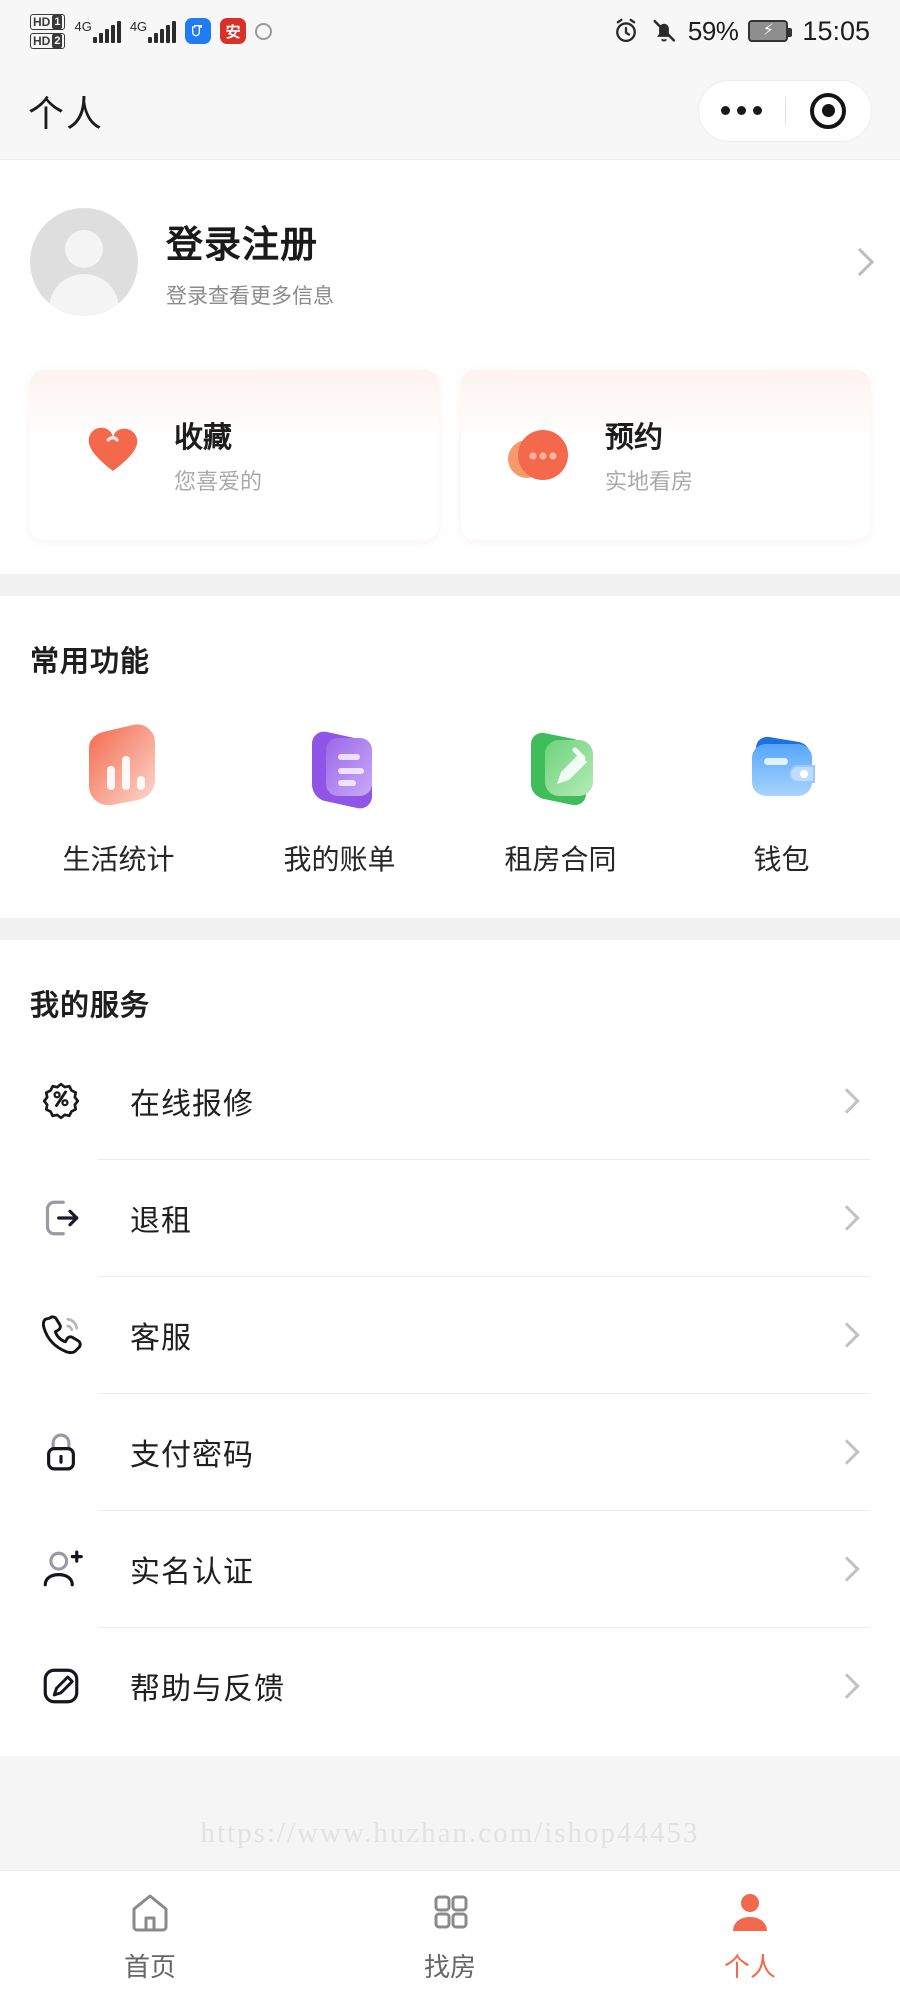 Image resolution: width=900 pixels, height=2000 pixels. I want to click on status-bar-right: 59% ⚡ 15:05, so click(741, 31).